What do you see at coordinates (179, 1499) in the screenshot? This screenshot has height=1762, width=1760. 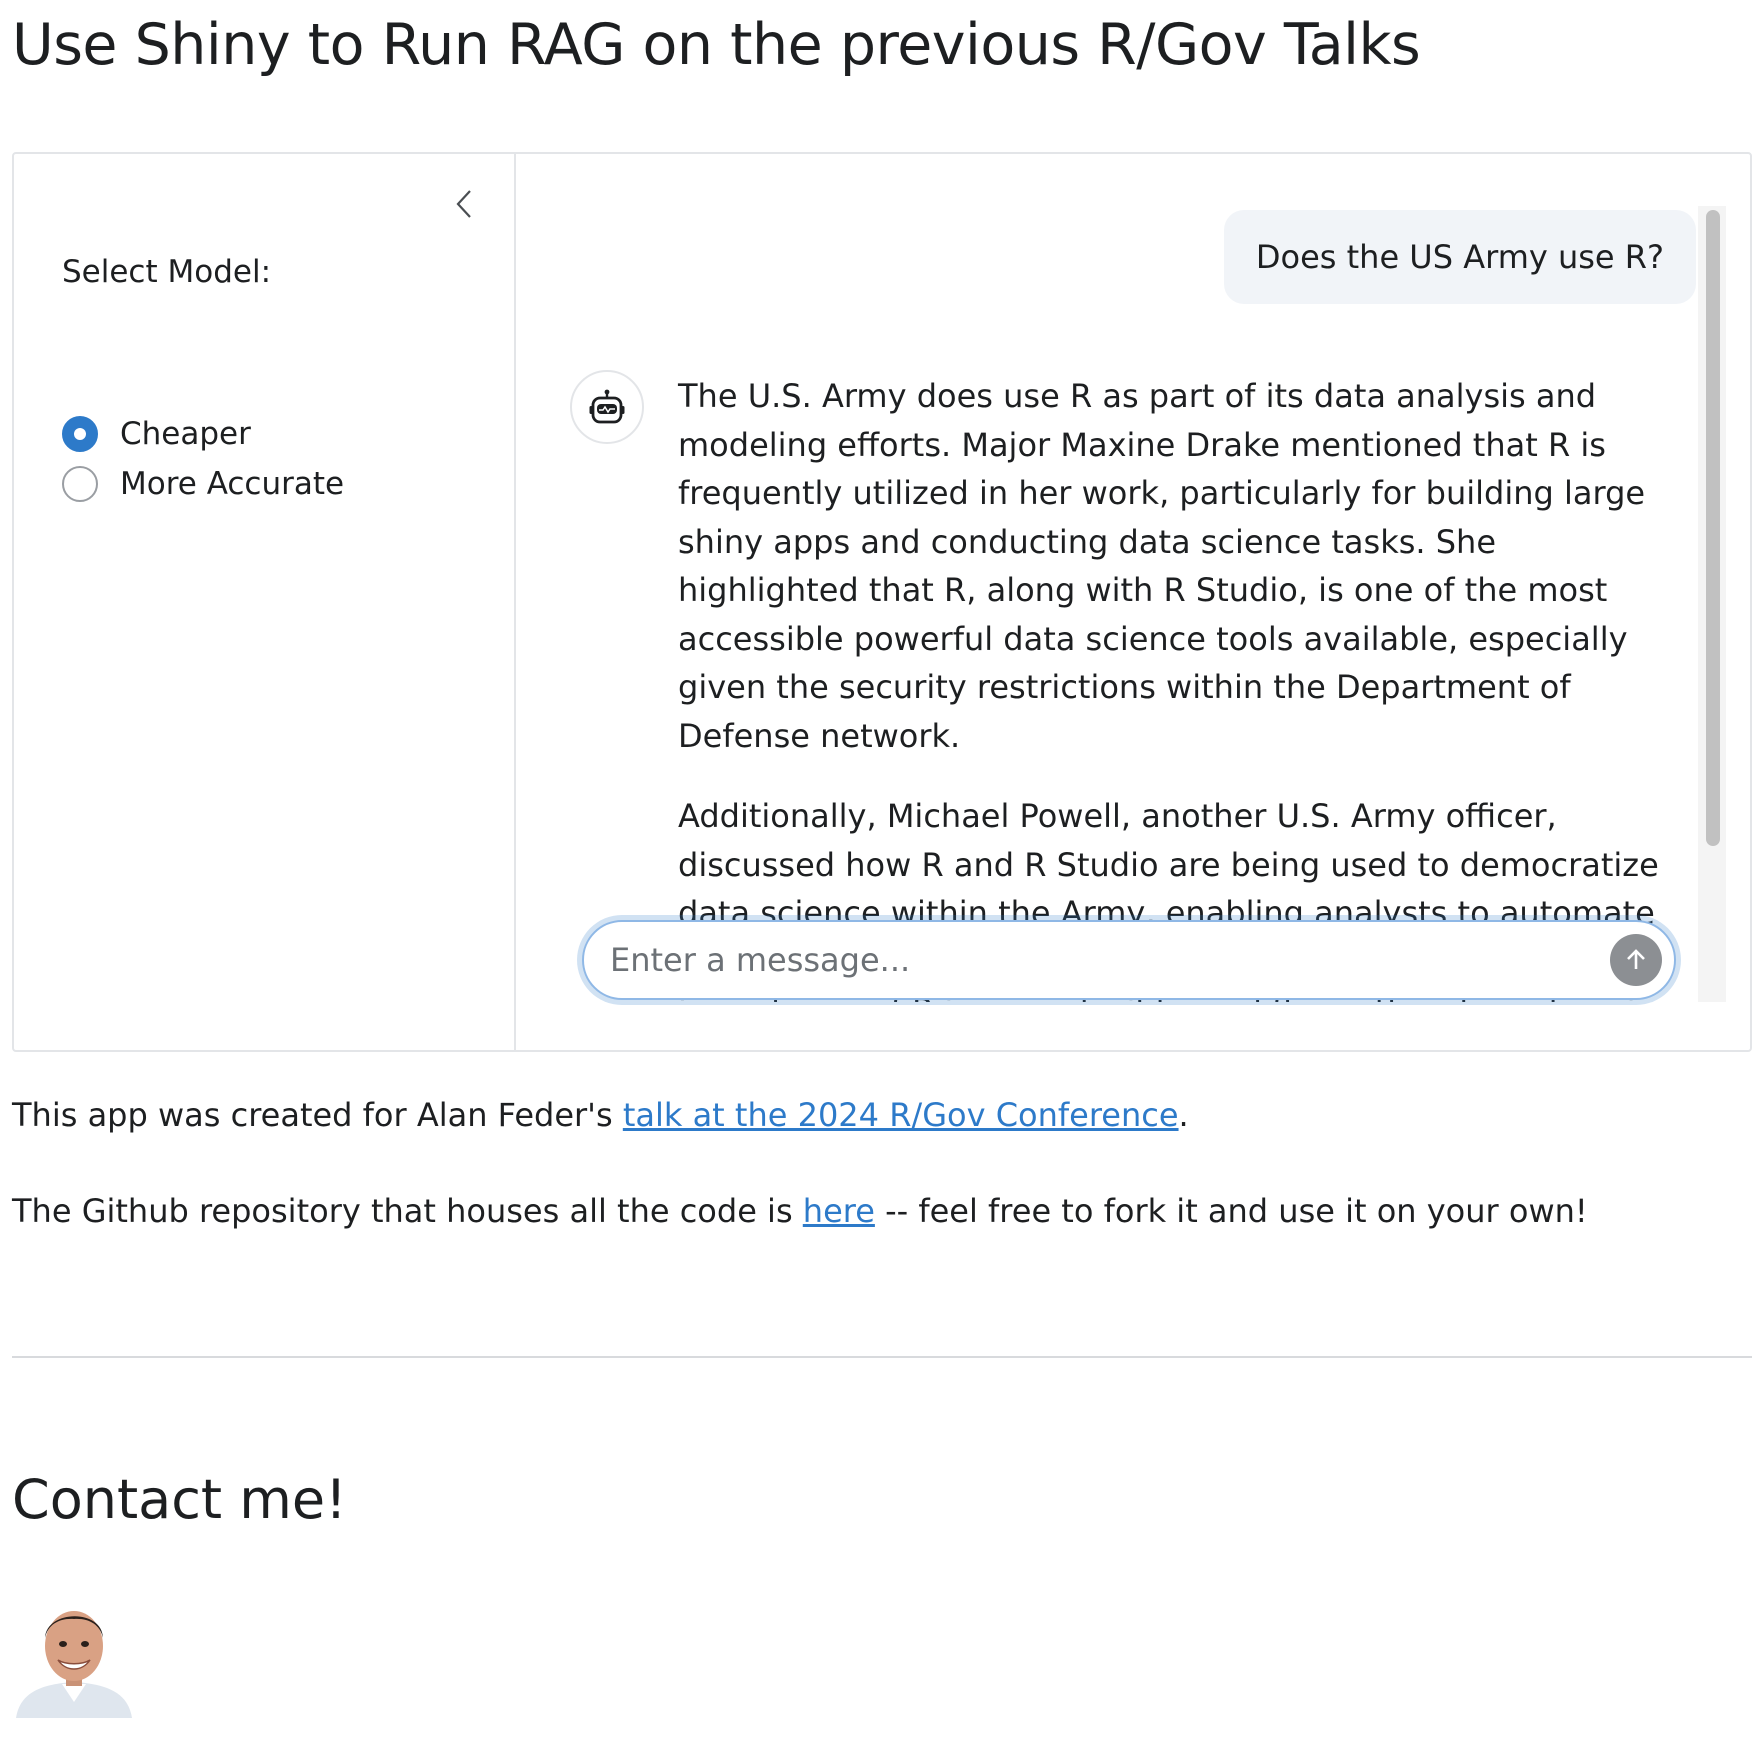 I see `contact-heading: Contact me!` at bounding box center [179, 1499].